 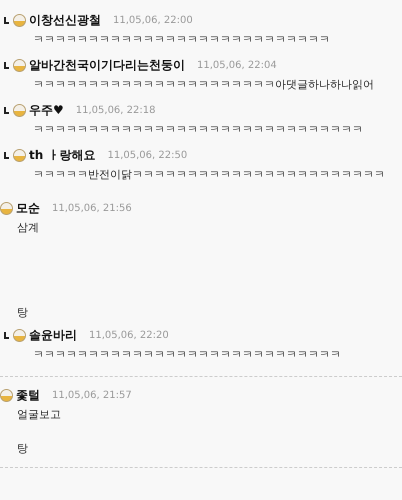 What do you see at coordinates (153, 20) in the screenshot?
I see `comment-date: 11,05,06, 22:00` at bounding box center [153, 20].